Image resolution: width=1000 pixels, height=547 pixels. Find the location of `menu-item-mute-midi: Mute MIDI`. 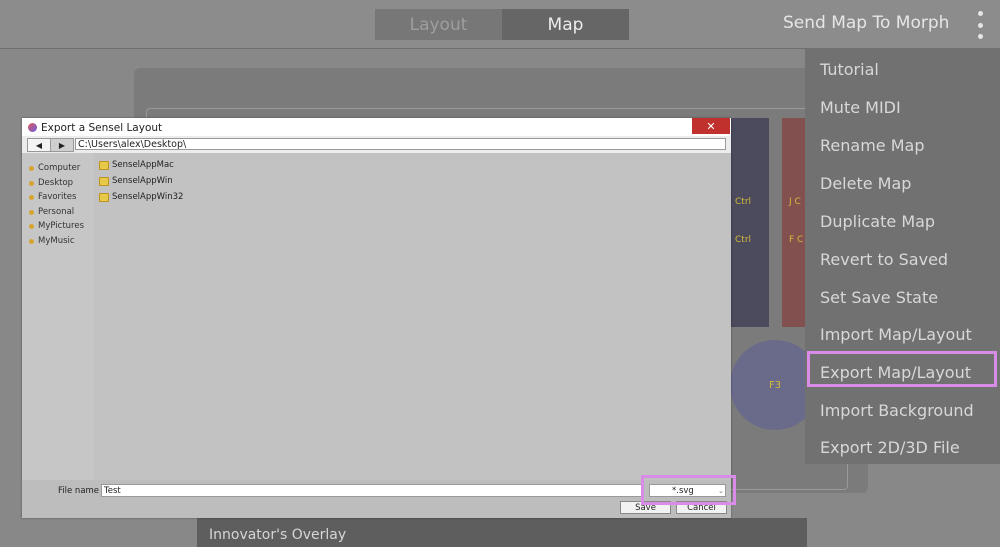

menu-item-mute-midi: Mute MIDI is located at coordinates (860, 107).